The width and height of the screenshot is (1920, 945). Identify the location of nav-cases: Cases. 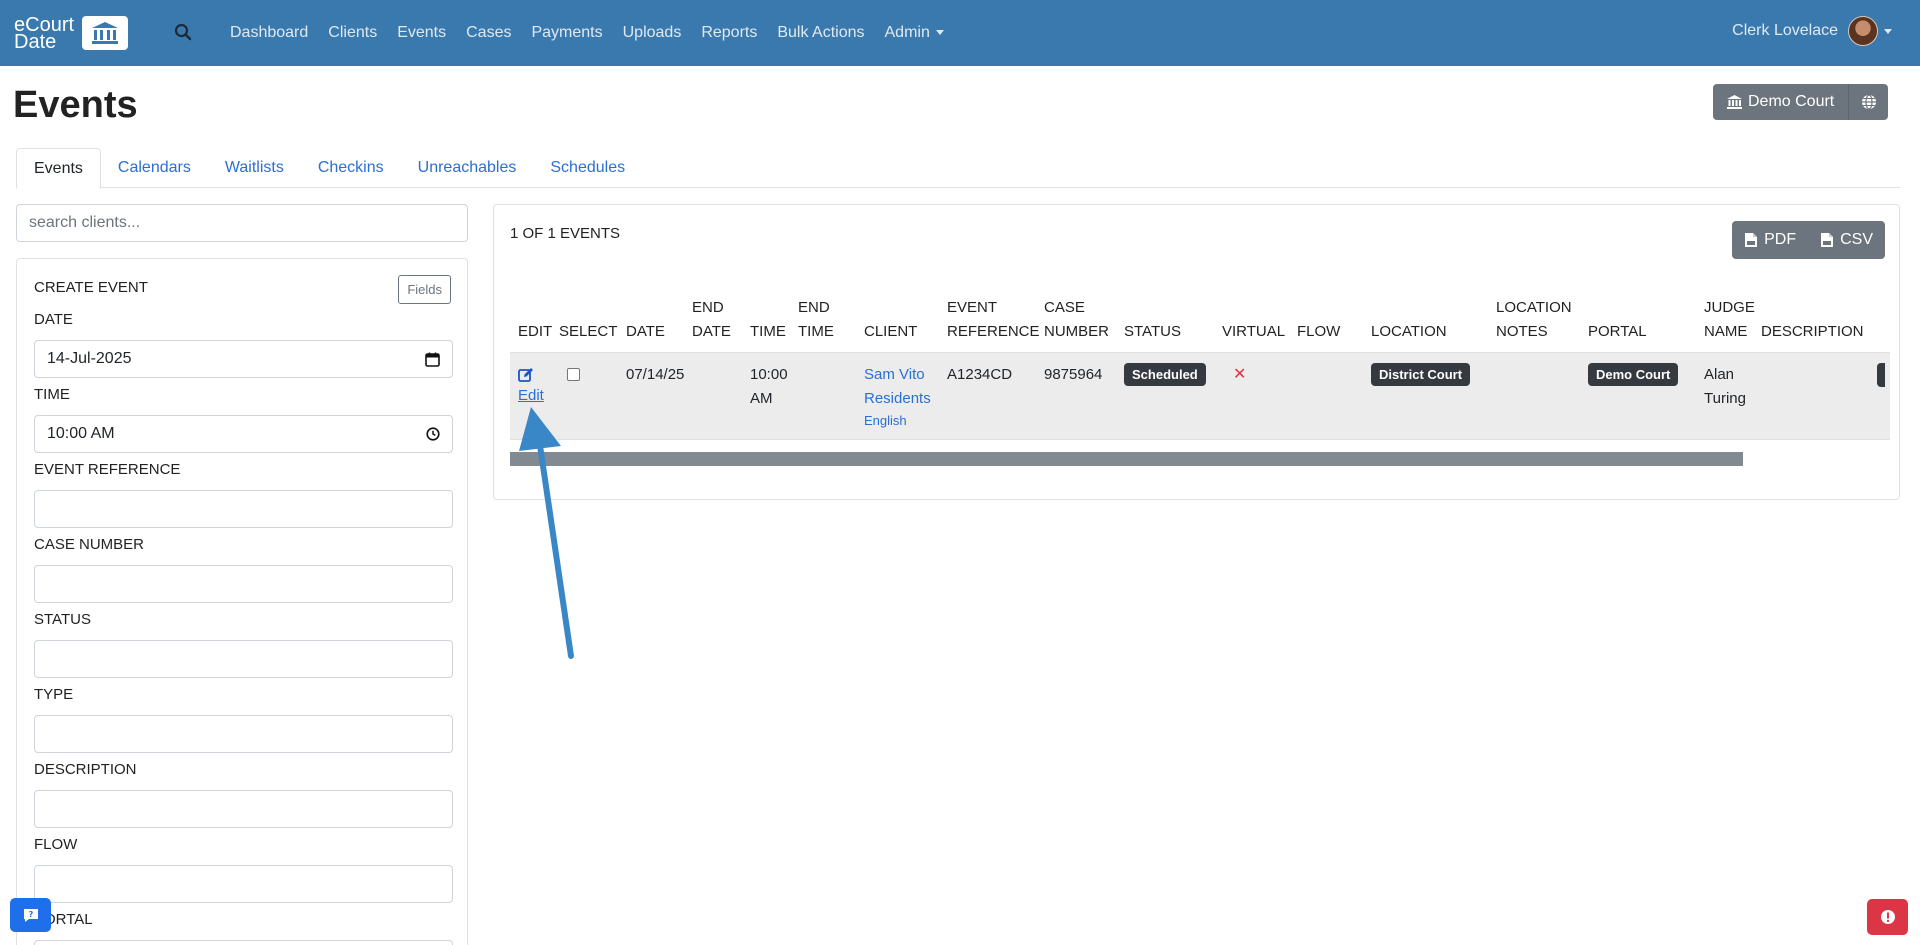
(488, 33).